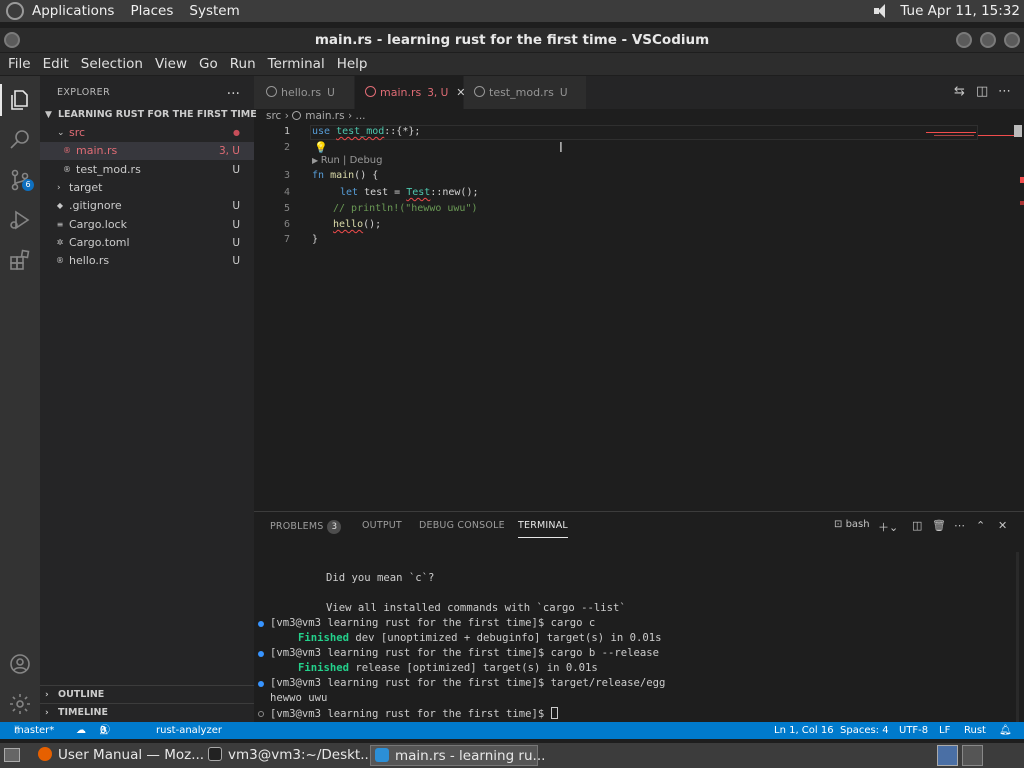 The height and width of the screenshot is (768, 1024). I want to click on tree-item-target: › target, so click(147, 188).